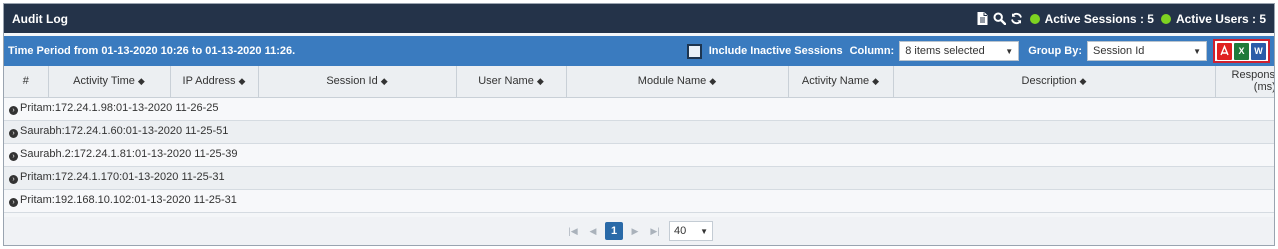  I want to click on previous-page-icon: ◀, so click(593, 231).